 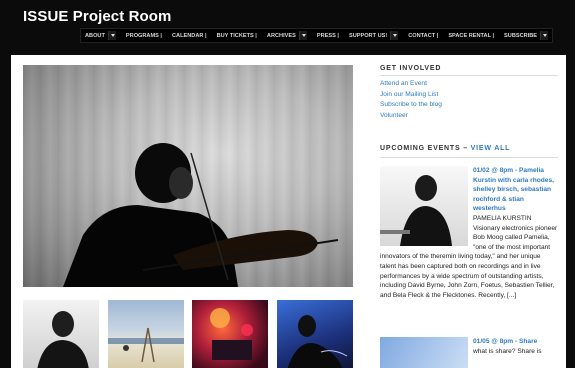 I want to click on link-attend-event: Attend an Event, so click(x=469, y=84).